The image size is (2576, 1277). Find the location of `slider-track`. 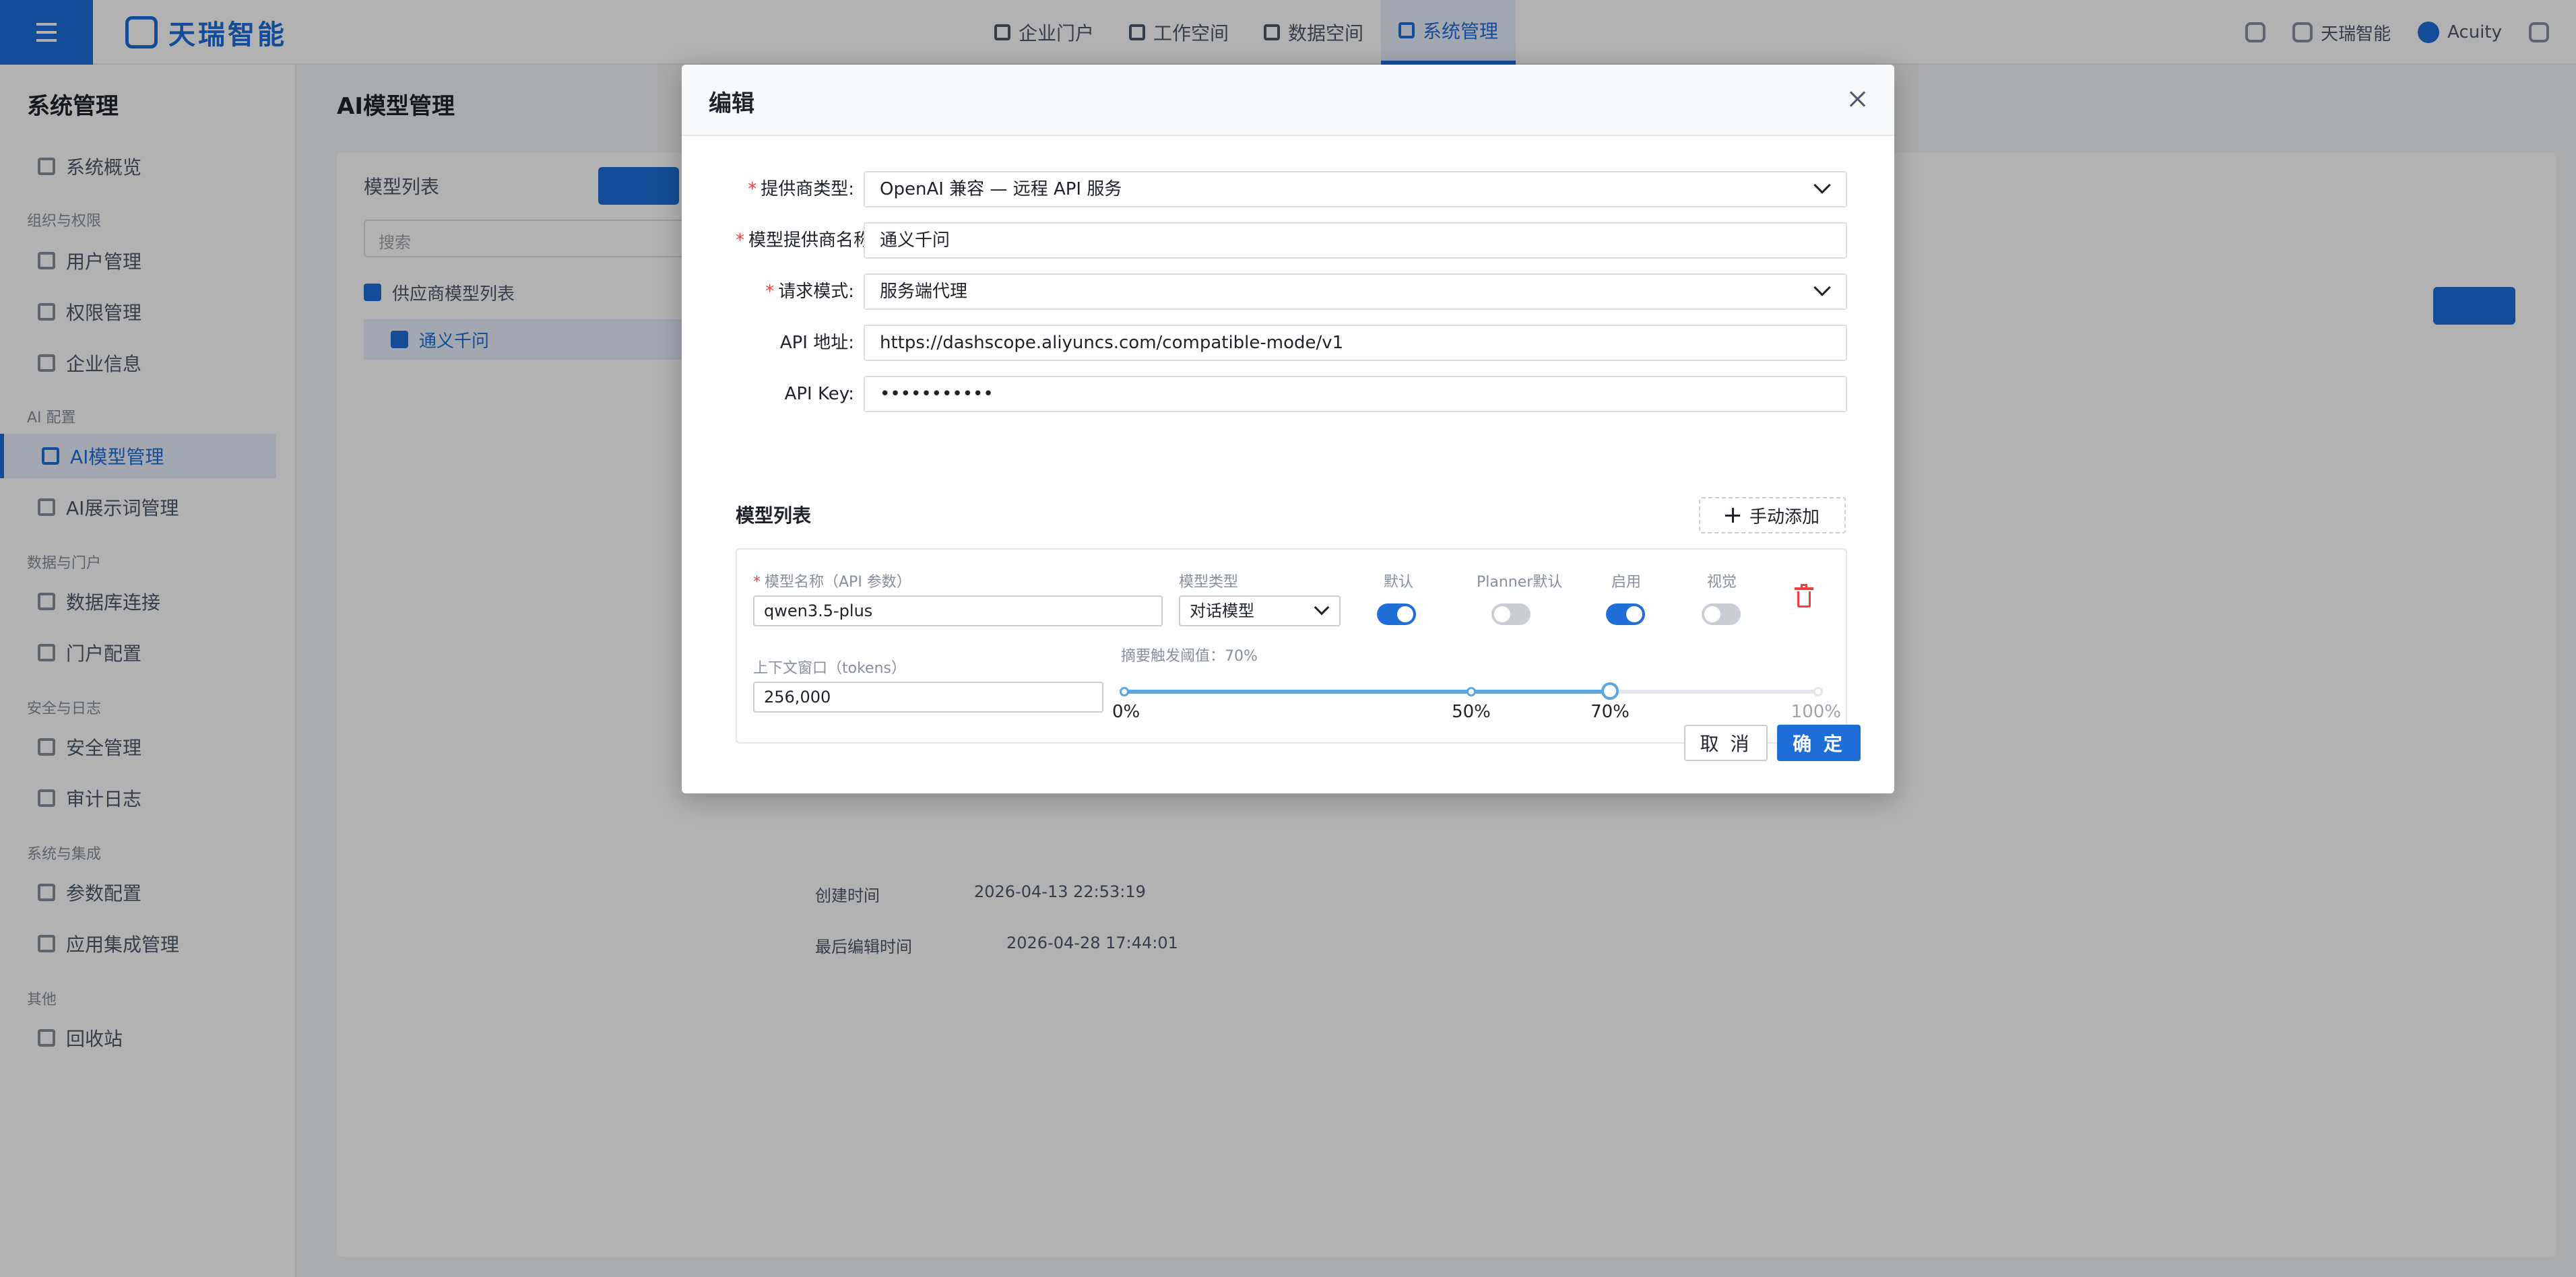

slider-track is located at coordinates (1367, 692).